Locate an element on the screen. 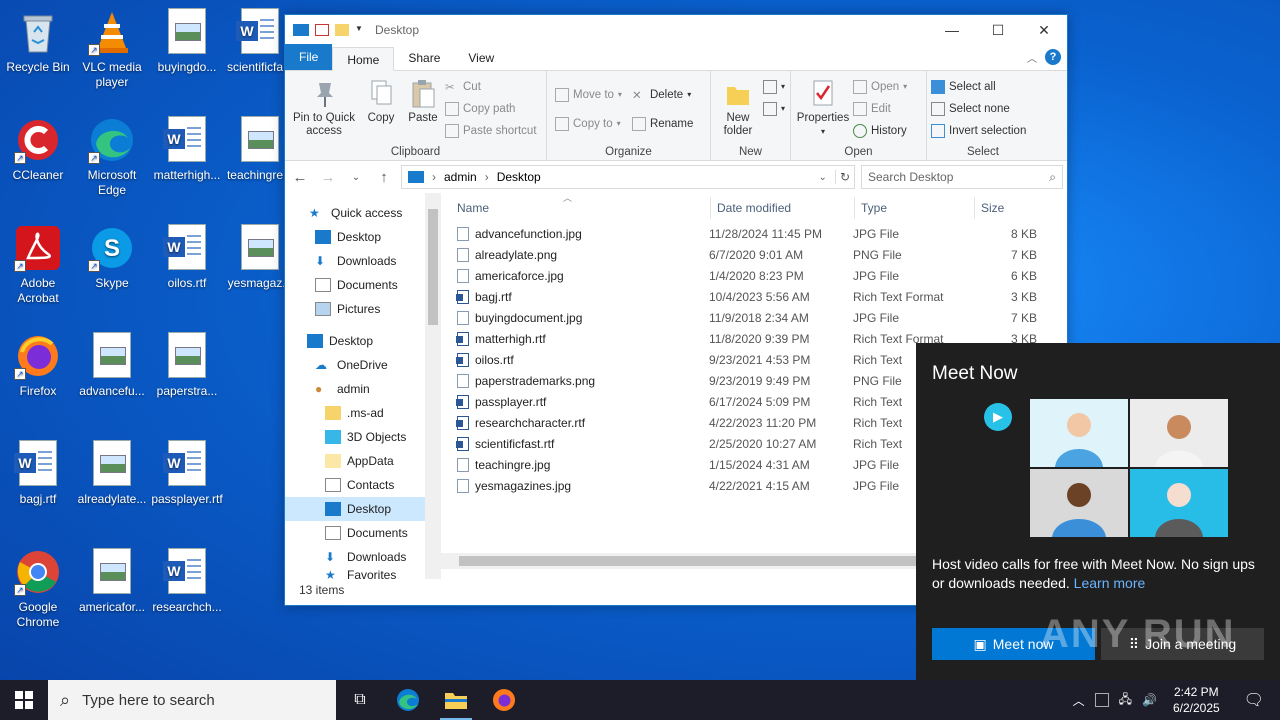 The width and height of the screenshot is (1280, 720). nav-item-appdata: AppData is located at coordinates (363, 461).